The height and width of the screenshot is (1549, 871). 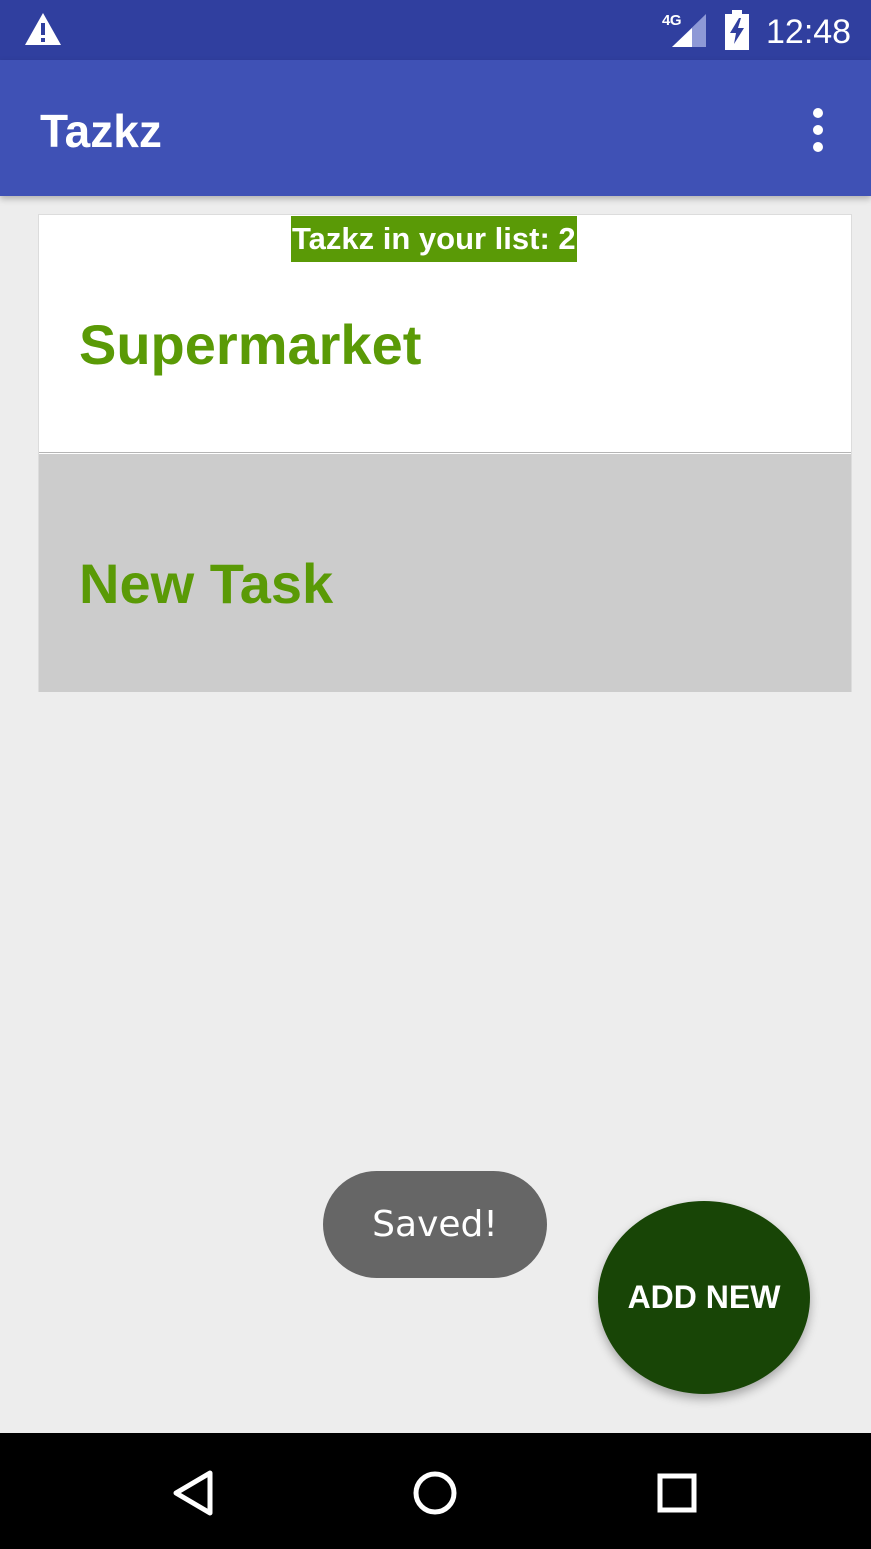 What do you see at coordinates (672, 20) in the screenshot?
I see `network-type-label: 4G` at bounding box center [672, 20].